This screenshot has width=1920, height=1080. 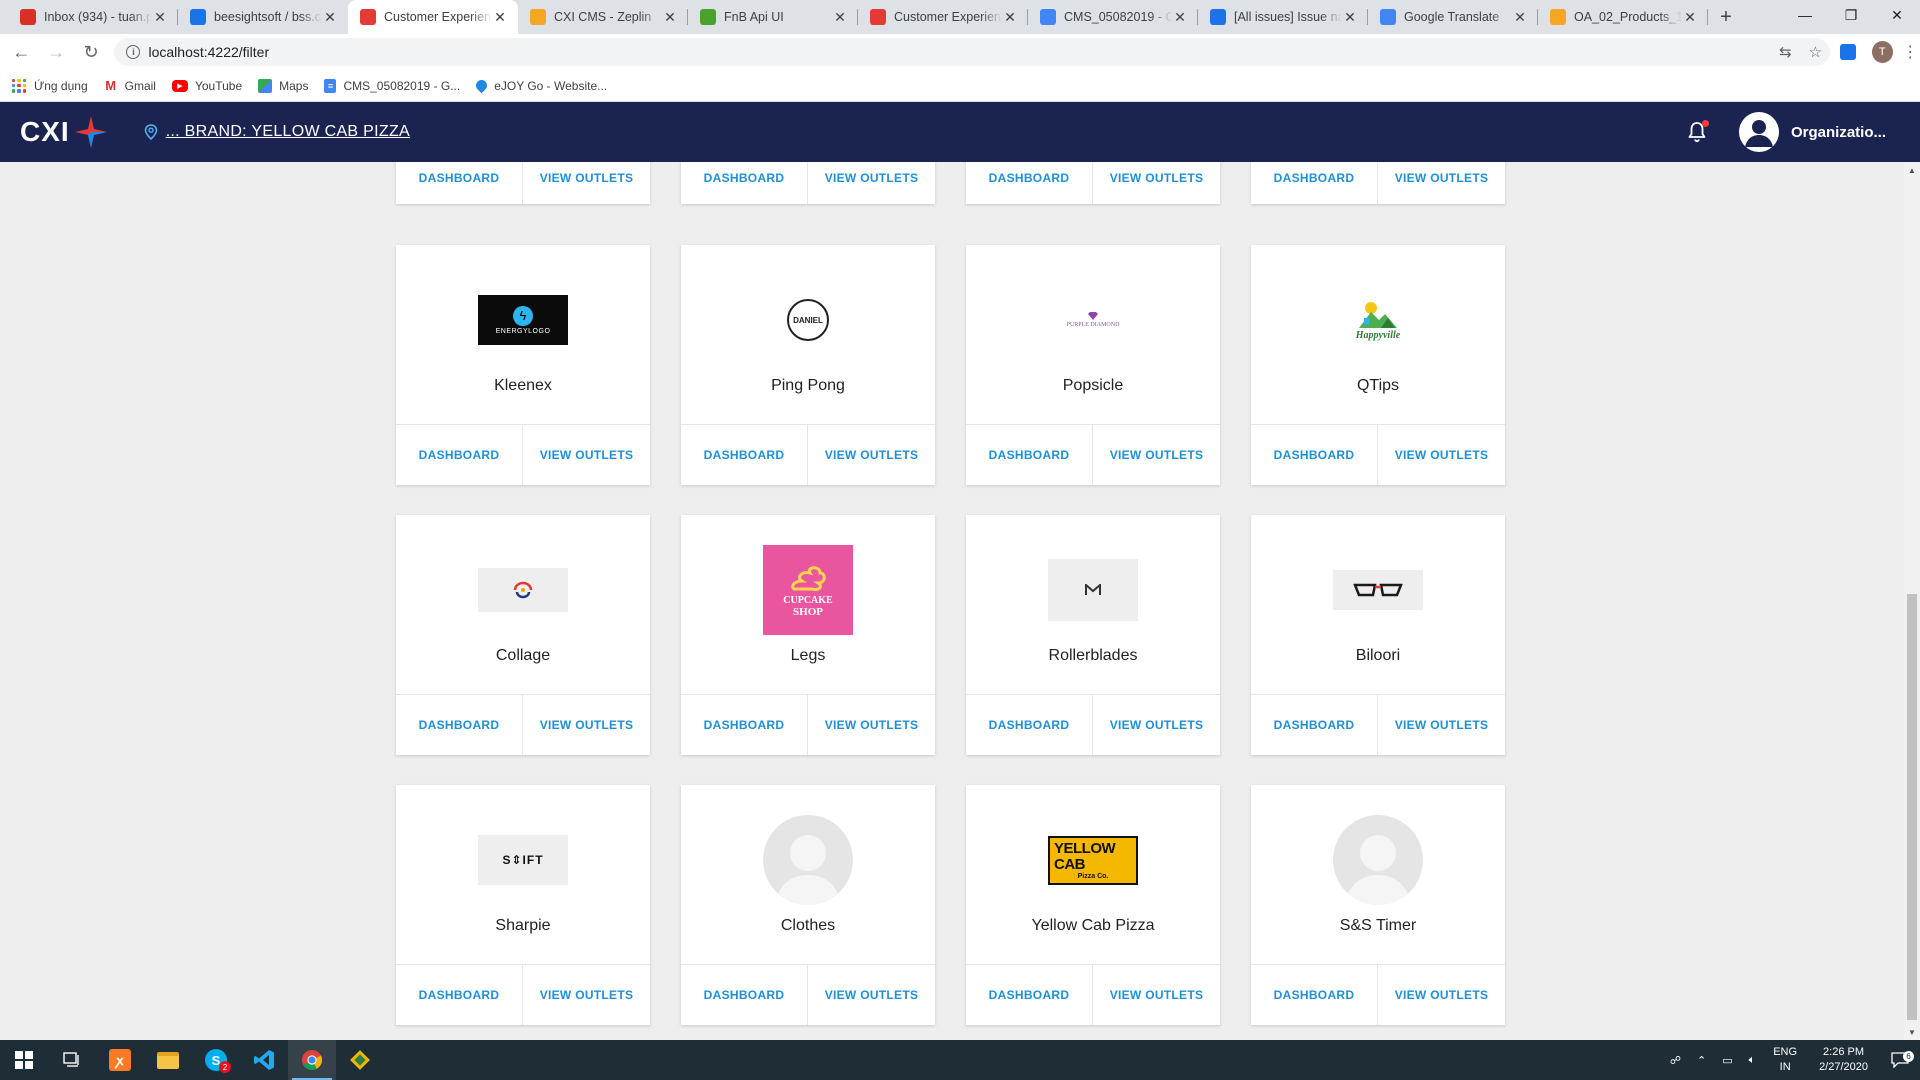 I want to click on back-icon: ←, so click(x=21, y=52).